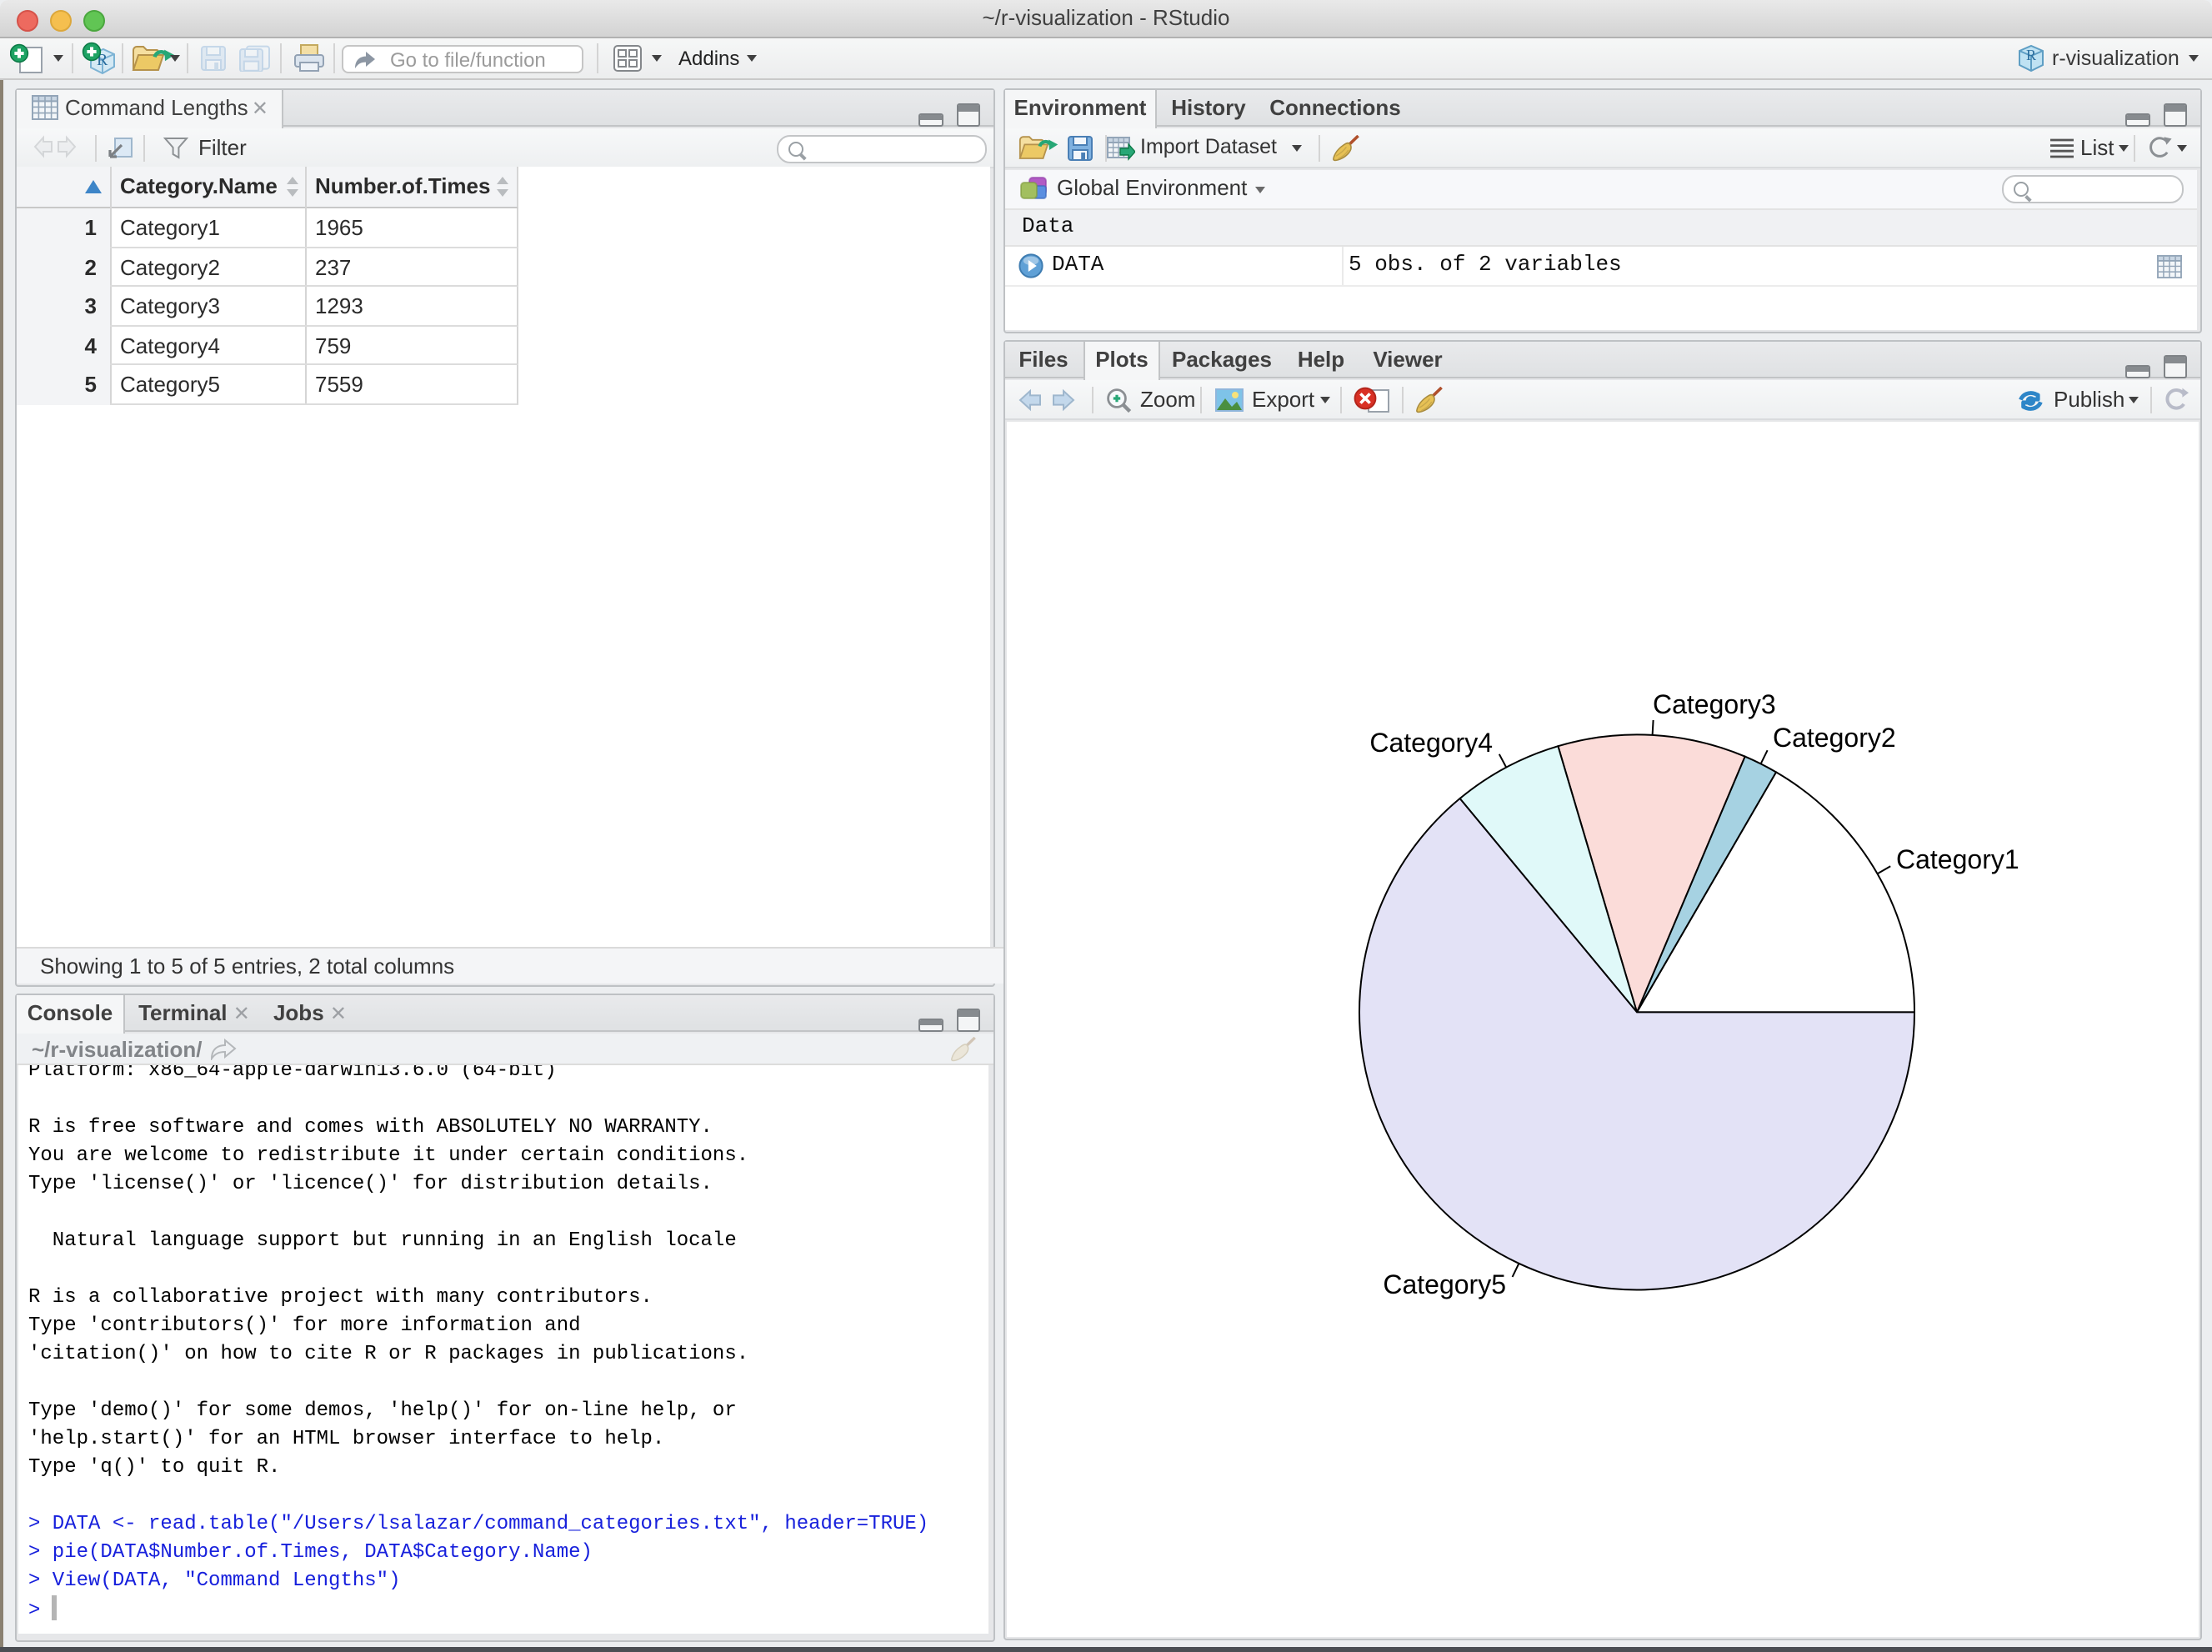 Image resolution: width=2212 pixels, height=1652 pixels. What do you see at coordinates (1431, 743) in the screenshot?
I see `svg-text: Category4` at bounding box center [1431, 743].